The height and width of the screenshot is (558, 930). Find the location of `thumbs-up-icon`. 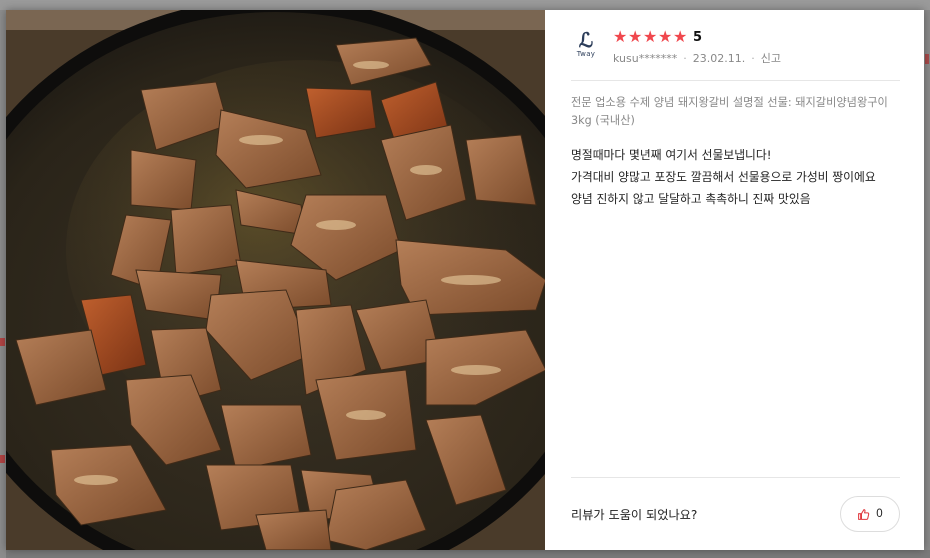

thumbs-up-icon is located at coordinates (863, 514).